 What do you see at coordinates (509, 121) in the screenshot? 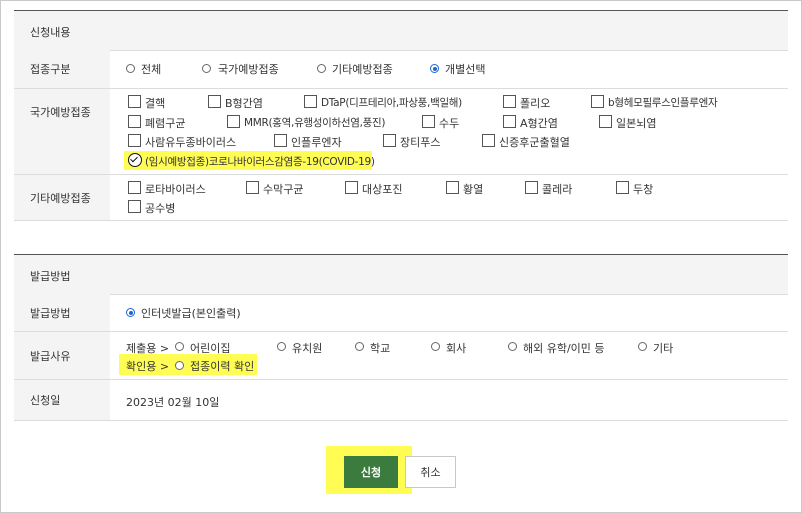
I see `checkbox-hepa` at bounding box center [509, 121].